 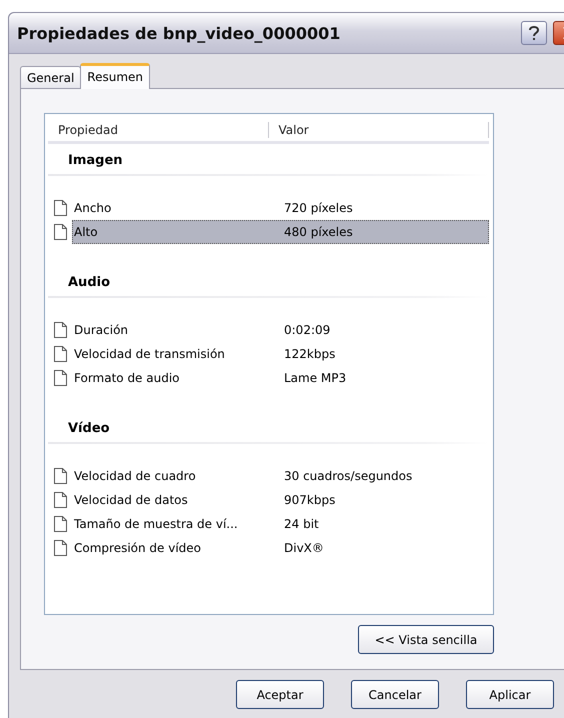 I want to click on section-heading: Vídeo, so click(x=268, y=428).